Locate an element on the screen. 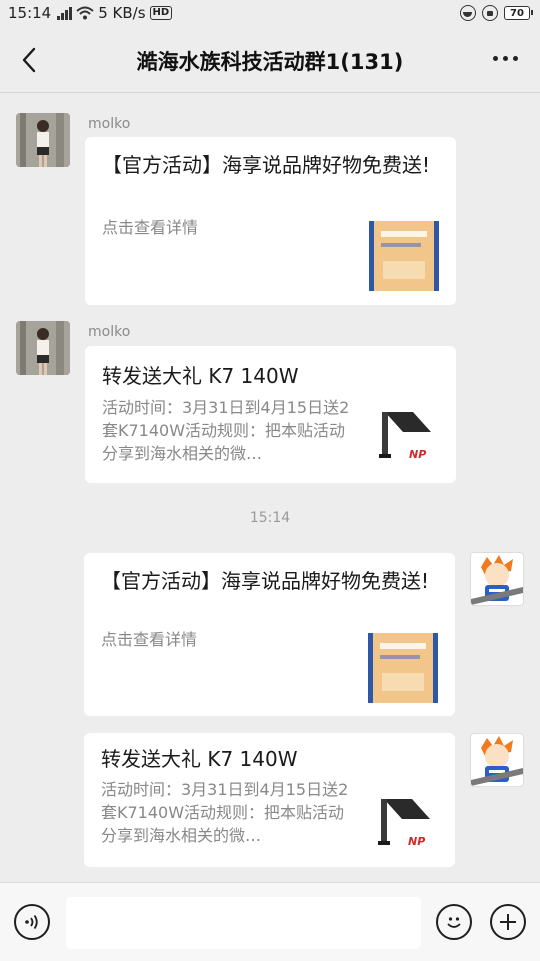  wifi-icon is located at coordinates (85, 13).